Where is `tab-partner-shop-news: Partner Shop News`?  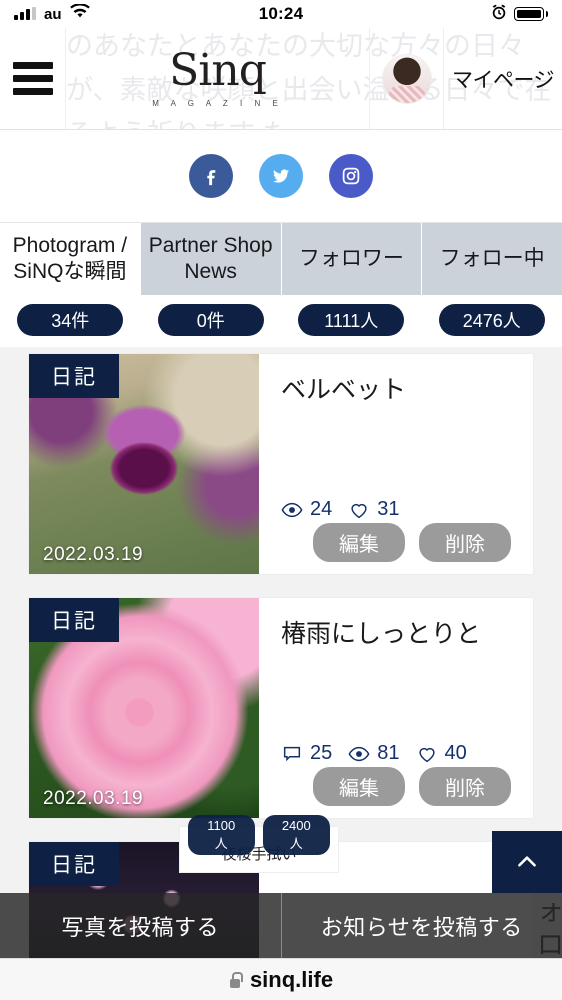 tab-partner-shop-news: Partner Shop News is located at coordinates (211, 259).